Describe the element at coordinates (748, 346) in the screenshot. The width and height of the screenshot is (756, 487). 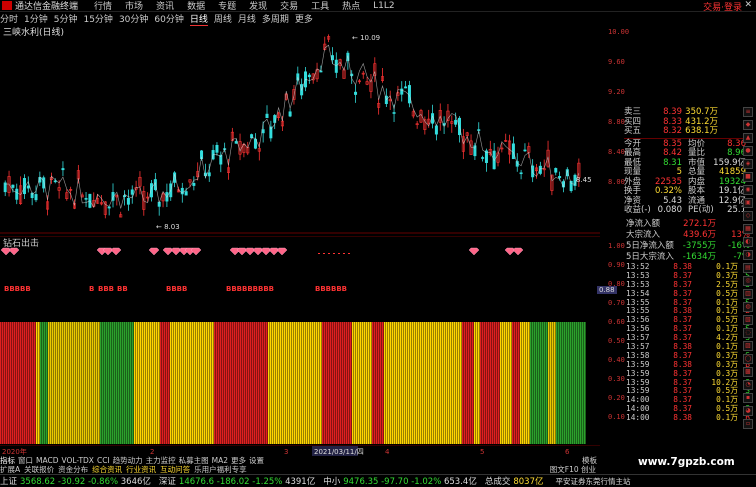
I see `sidebar-tool-icon: ▨` at that location.